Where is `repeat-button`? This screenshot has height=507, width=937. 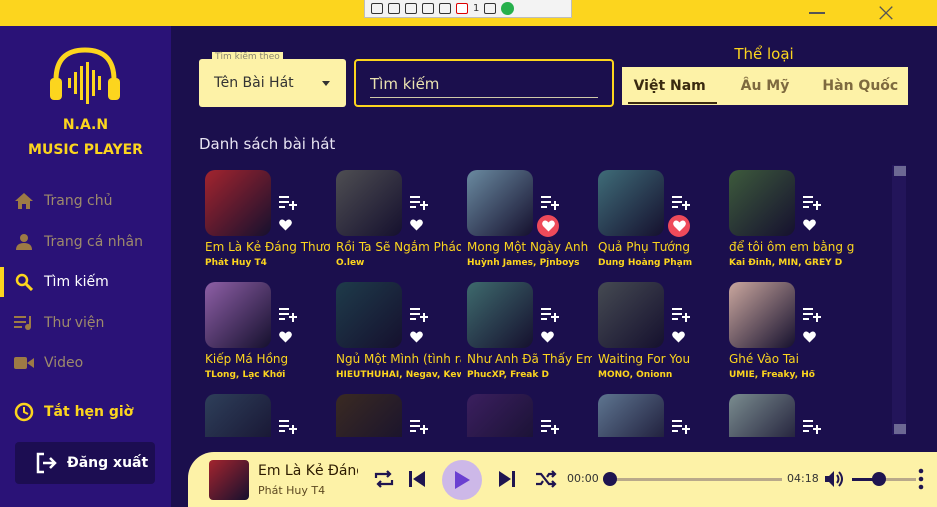 repeat-button is located at coordinates (384, 479).